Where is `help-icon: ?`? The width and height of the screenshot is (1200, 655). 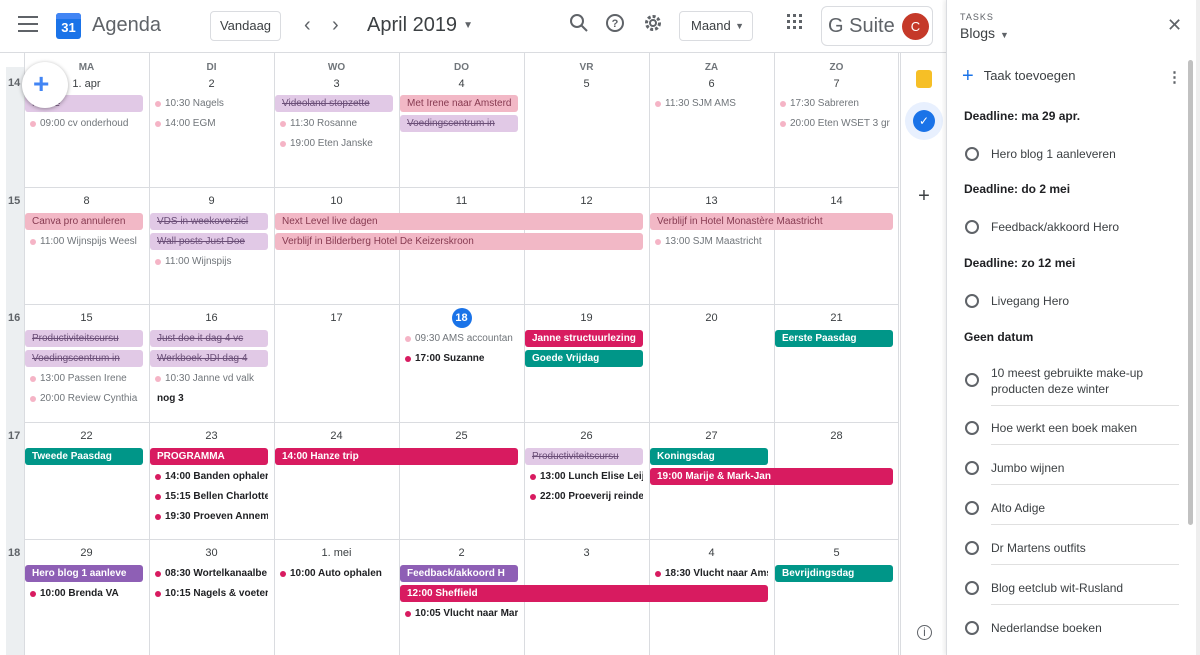
help-icon: ? is located at coordinates (617, 25).